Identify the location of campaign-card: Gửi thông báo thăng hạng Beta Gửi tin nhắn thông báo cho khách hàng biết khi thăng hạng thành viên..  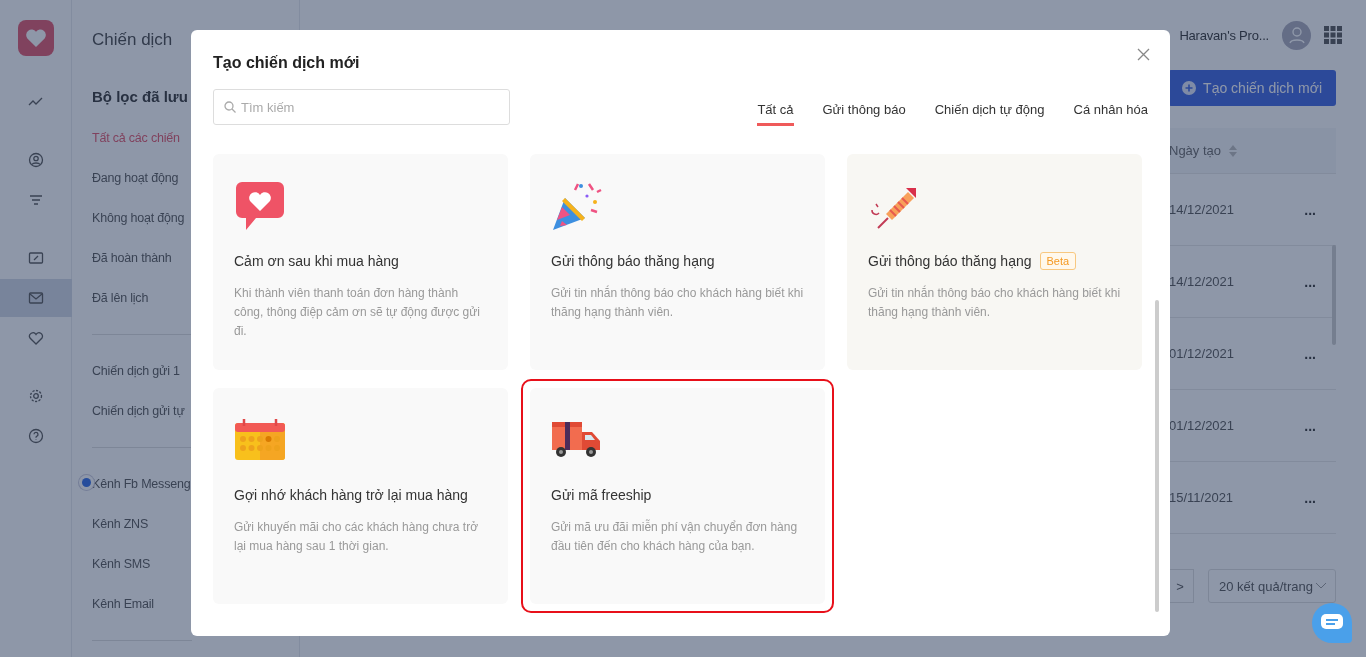
(994, 262).